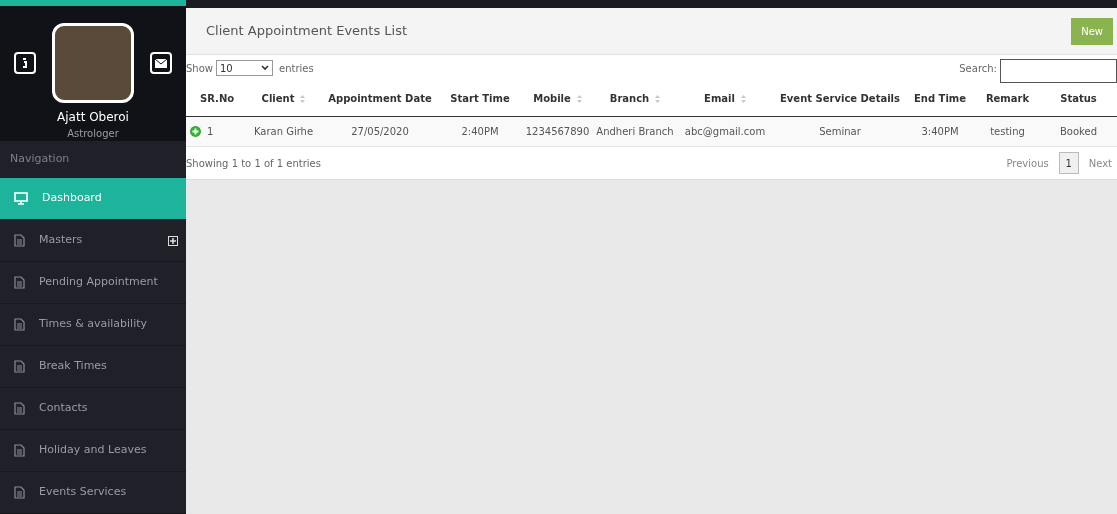 The height and width of the screenshot is (514, 1117). I want to click on table-cell-text: 3:40PM, so click(940, 132).